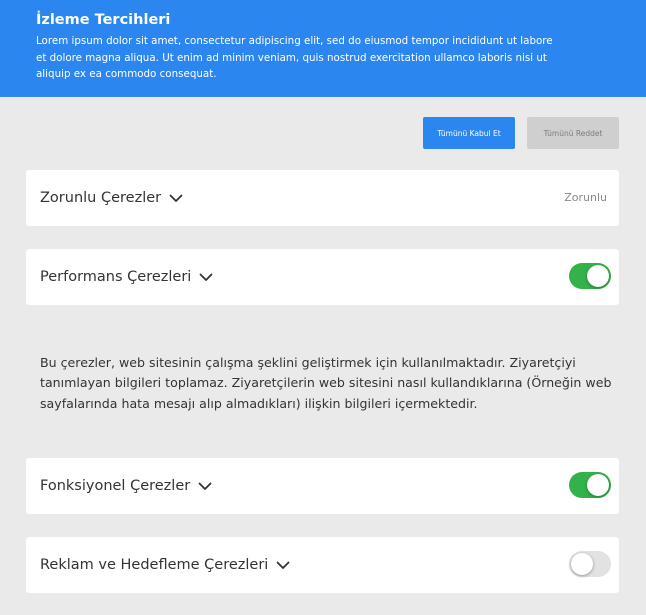 This screenshot has width=646, height=615. What do you see at coordinates (115, 486) in the screenshot?
I see `category-title: Fonksiyonel Çerezler` at bounding box center [115, 486].